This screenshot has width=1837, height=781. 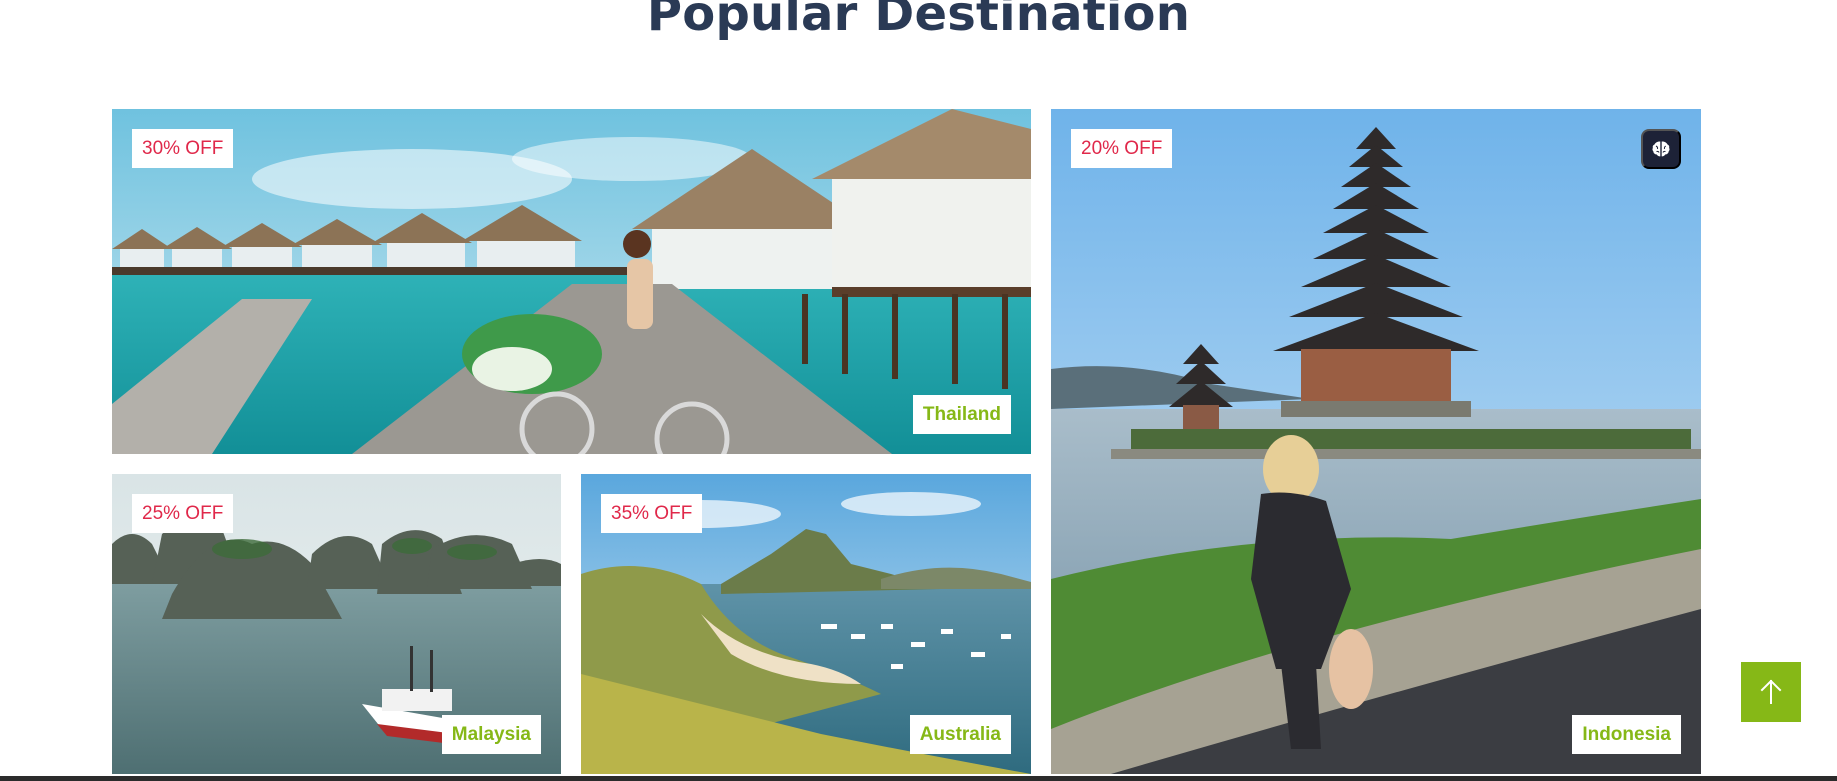 What do you see at coordinates (961, 414) in the screenshot?
I see `location-label: Thailand` at bounding box center [961, 414].